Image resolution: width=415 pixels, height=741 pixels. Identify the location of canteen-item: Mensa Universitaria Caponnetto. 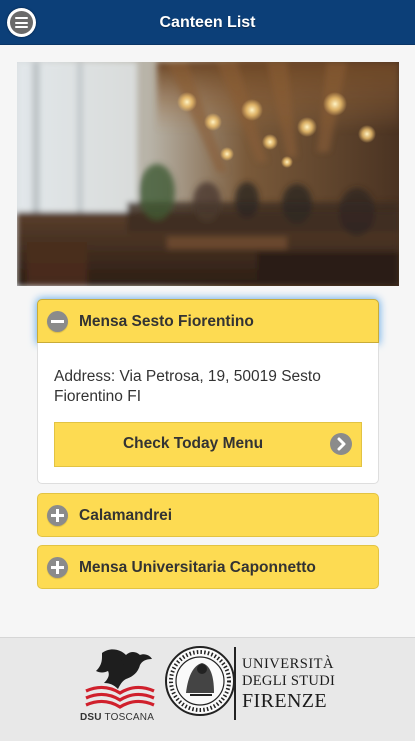
(208, 567).